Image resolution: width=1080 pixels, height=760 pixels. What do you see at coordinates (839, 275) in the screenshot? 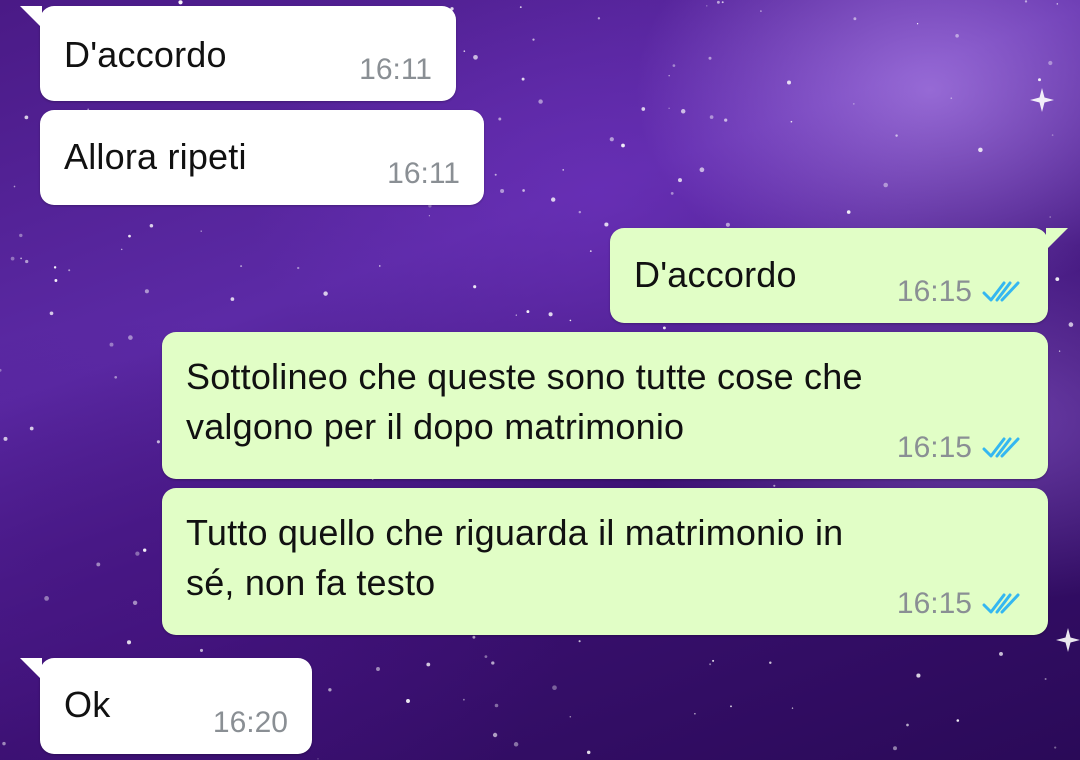
I see `message-bubble-outgoing: D'accordo 16:15` at bounding box center [839, 275].